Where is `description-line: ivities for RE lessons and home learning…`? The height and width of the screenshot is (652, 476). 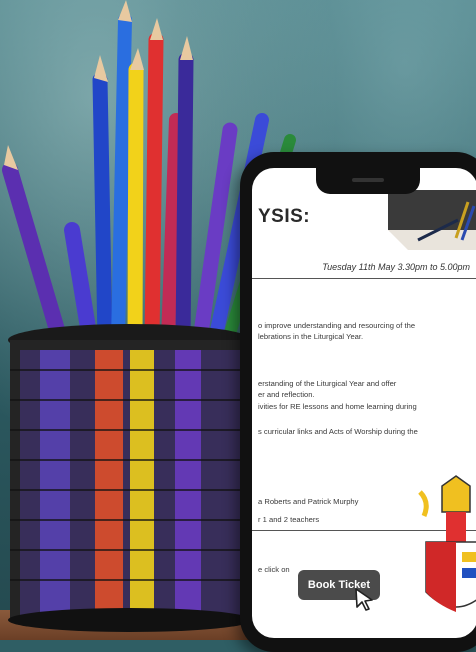 description-line: ivities for RE lessons and home learning… is located at coordinates (337, 406).